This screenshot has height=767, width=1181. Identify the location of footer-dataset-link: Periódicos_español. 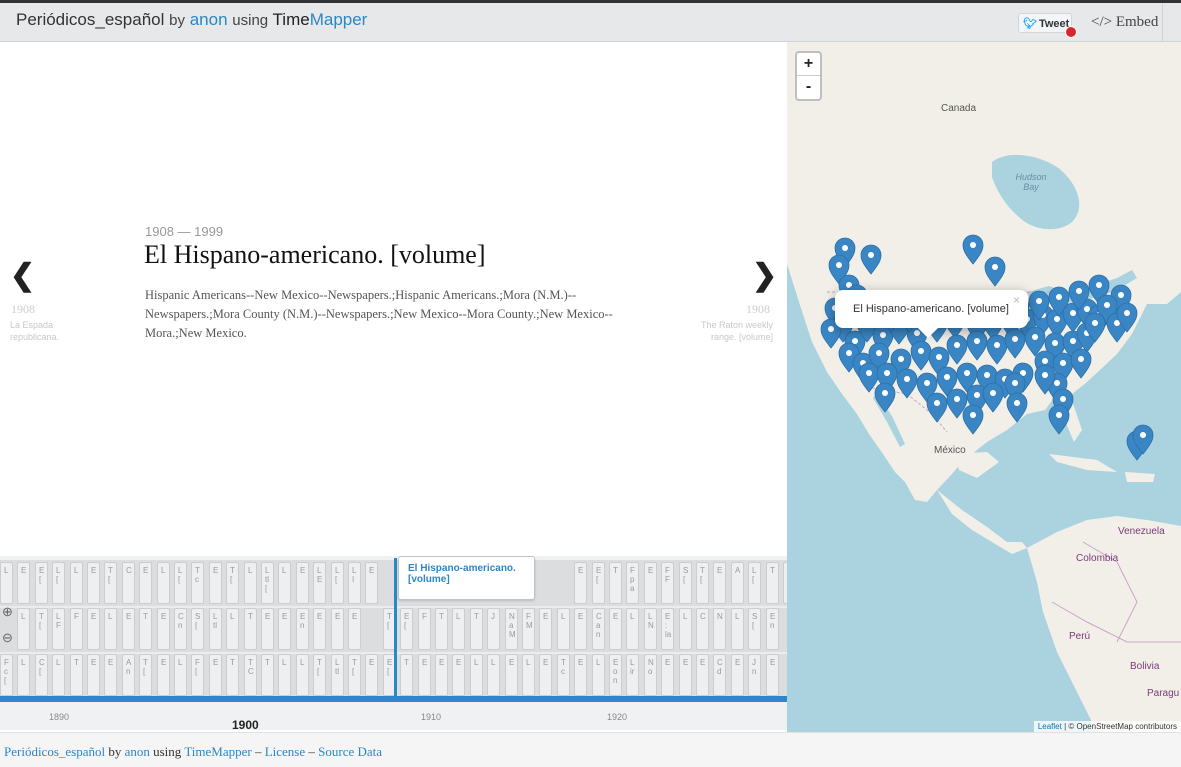
(54, 751).